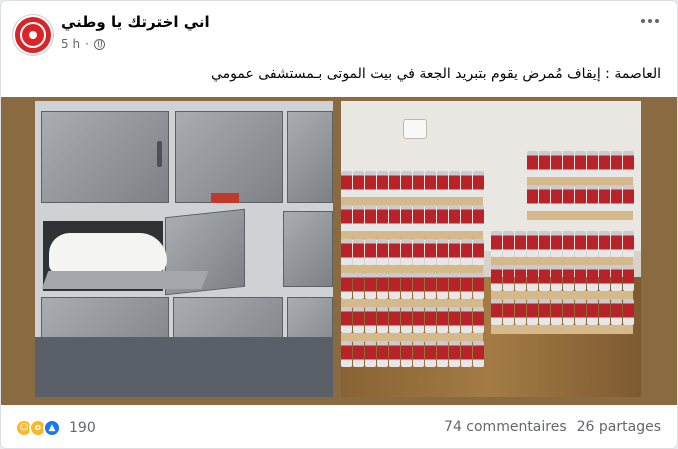  Describe the element at coordinates (52, 428) in the screenshot. I see `like-icon: ▲` at that location.